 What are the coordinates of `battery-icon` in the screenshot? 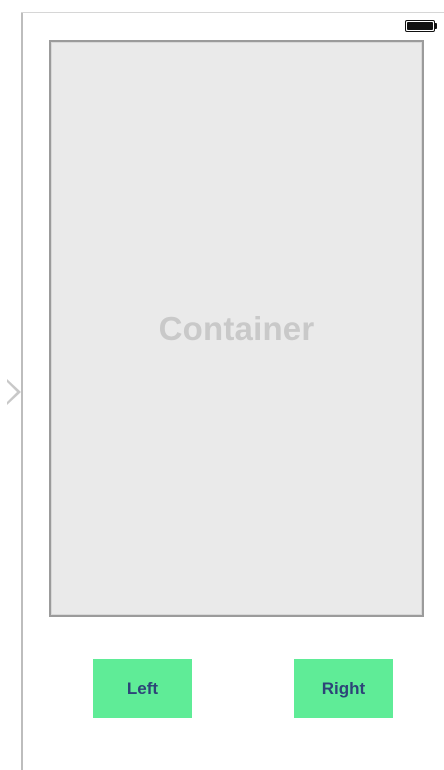 It's located at (420, 26).